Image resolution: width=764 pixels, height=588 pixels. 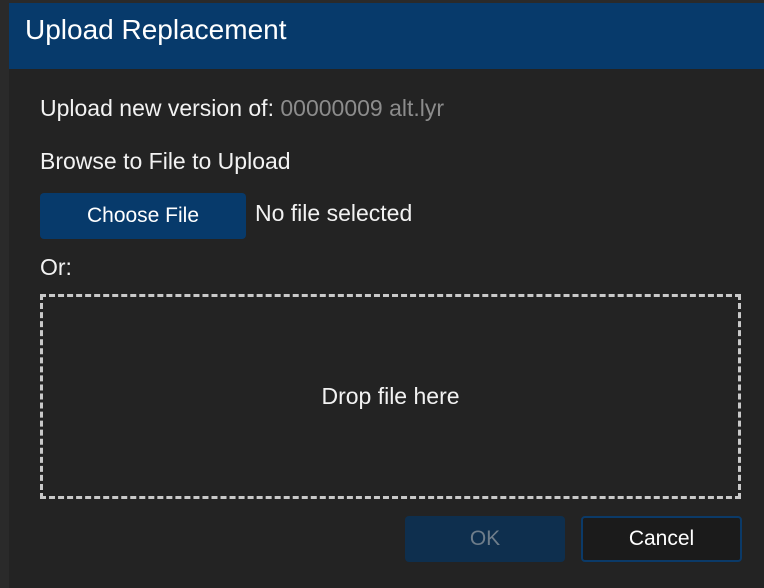 What do you see at coordinates (386, 36) in the screenshot?
I see `dialog-titlebar: Upload Replacement` at bounding box center [386, 36].